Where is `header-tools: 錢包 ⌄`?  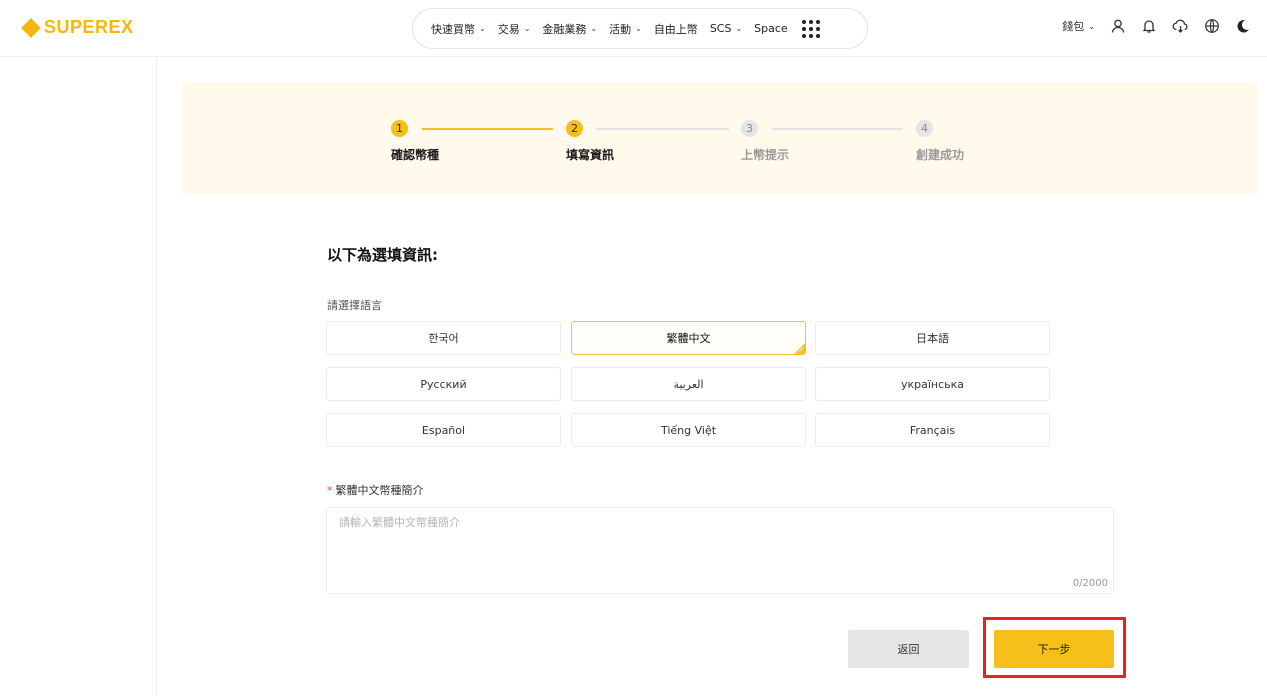
header-tools: 錢包 ⌄ is located at coordinates (1156, 26).